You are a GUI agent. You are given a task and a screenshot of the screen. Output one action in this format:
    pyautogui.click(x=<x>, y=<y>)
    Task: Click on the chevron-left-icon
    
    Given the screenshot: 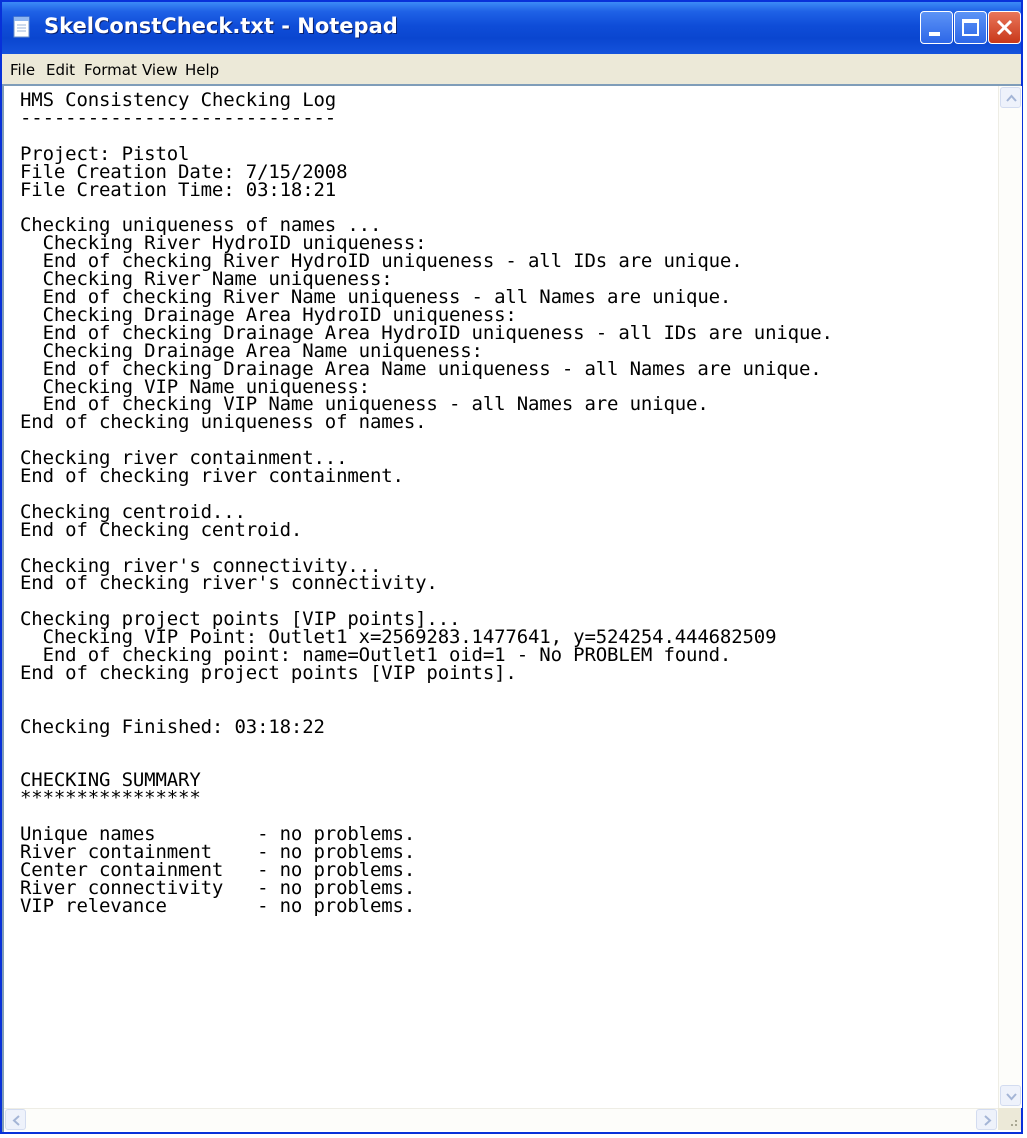 What is the action you would take?
    pyautogui.click(x=16, y=1120)
    